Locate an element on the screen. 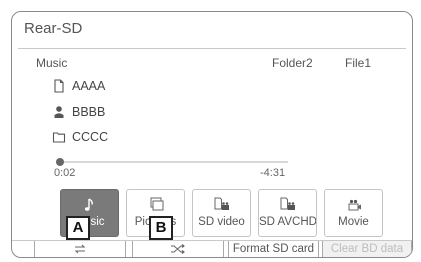 The image size is (421, 262). clear-bd-data-button: Clear BD data is located at coordinates (367, 249).